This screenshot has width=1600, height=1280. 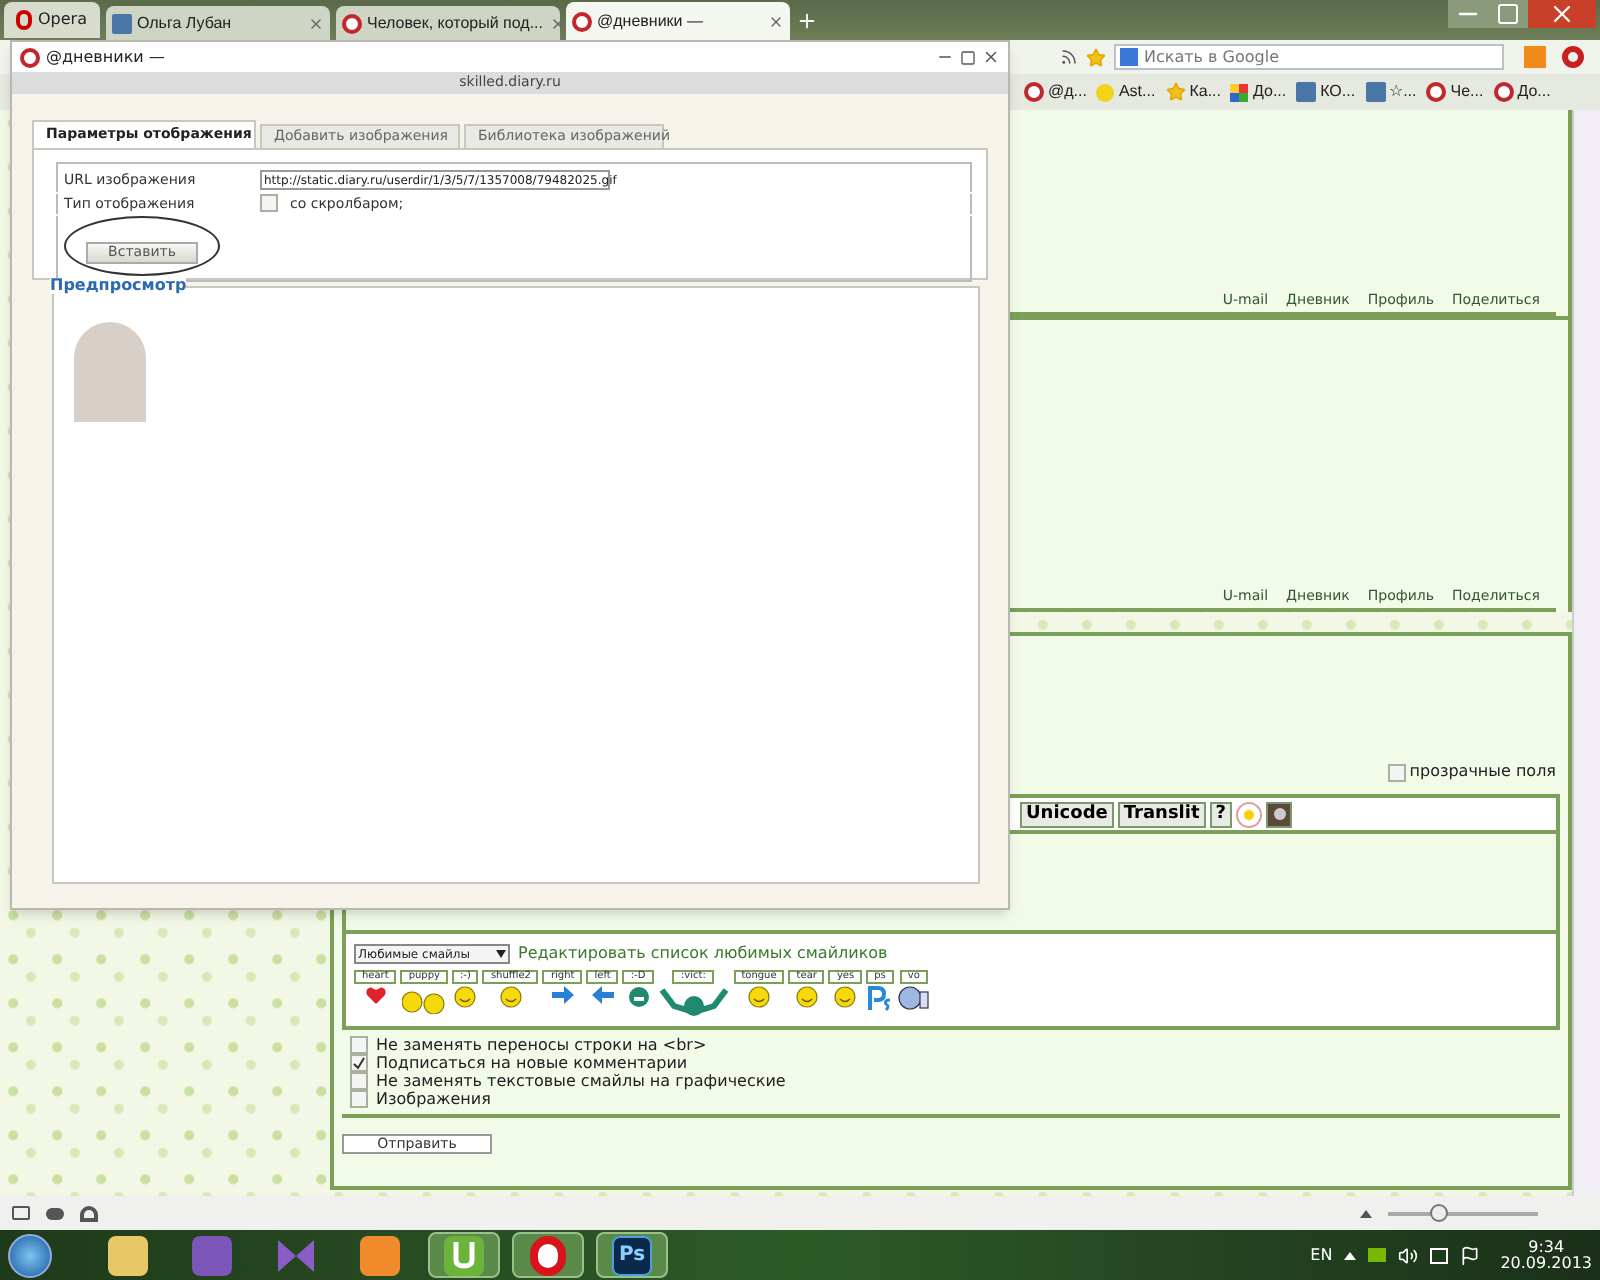 I want to click on speedometer-icon, so click(x=89, y=1213).